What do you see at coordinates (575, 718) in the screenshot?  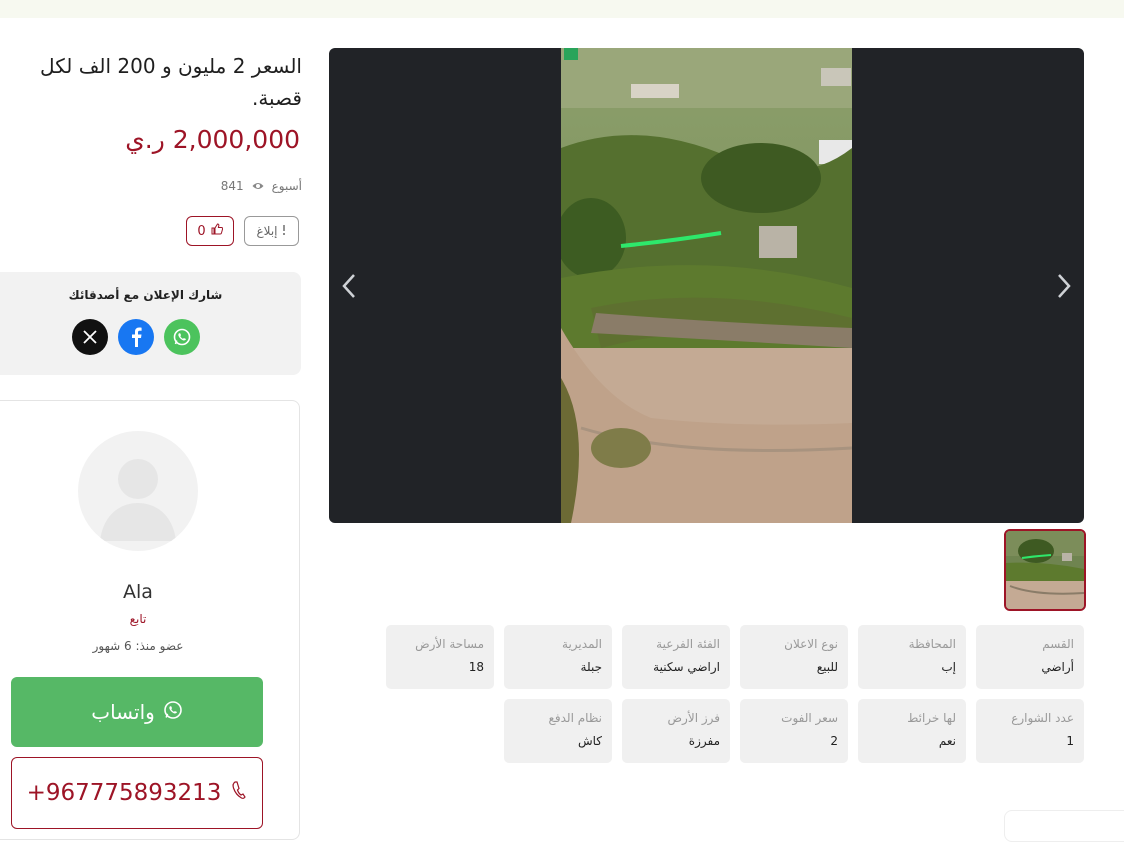 I see `attribute-label: نظام الدفع` at bounding box center [575, 718].